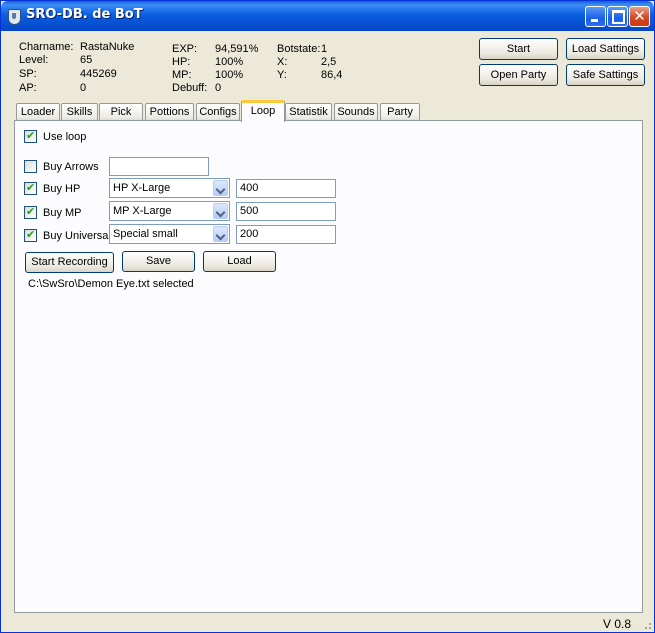 The width and height of the screenshot is (655, 633). Describe the element at coordinates (263, 111) in the screenshot. I see `tab-loop: Loop` at that location.